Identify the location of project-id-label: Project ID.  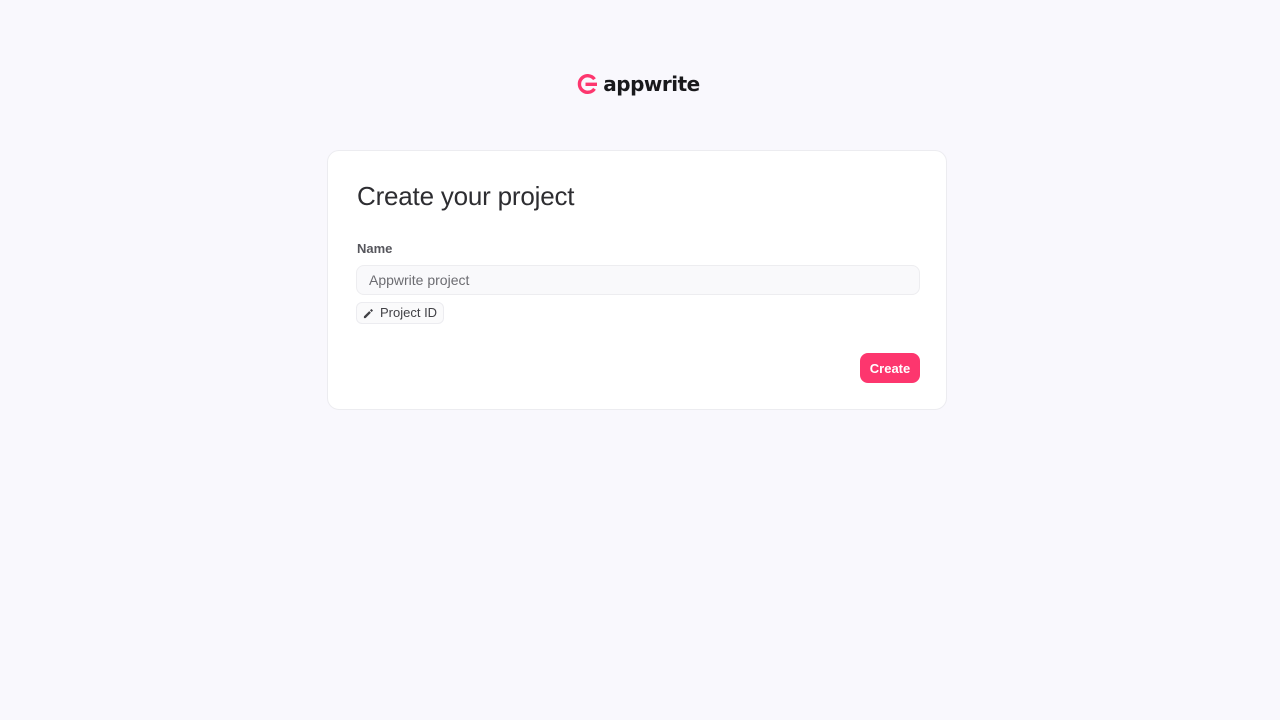
(409, 312).